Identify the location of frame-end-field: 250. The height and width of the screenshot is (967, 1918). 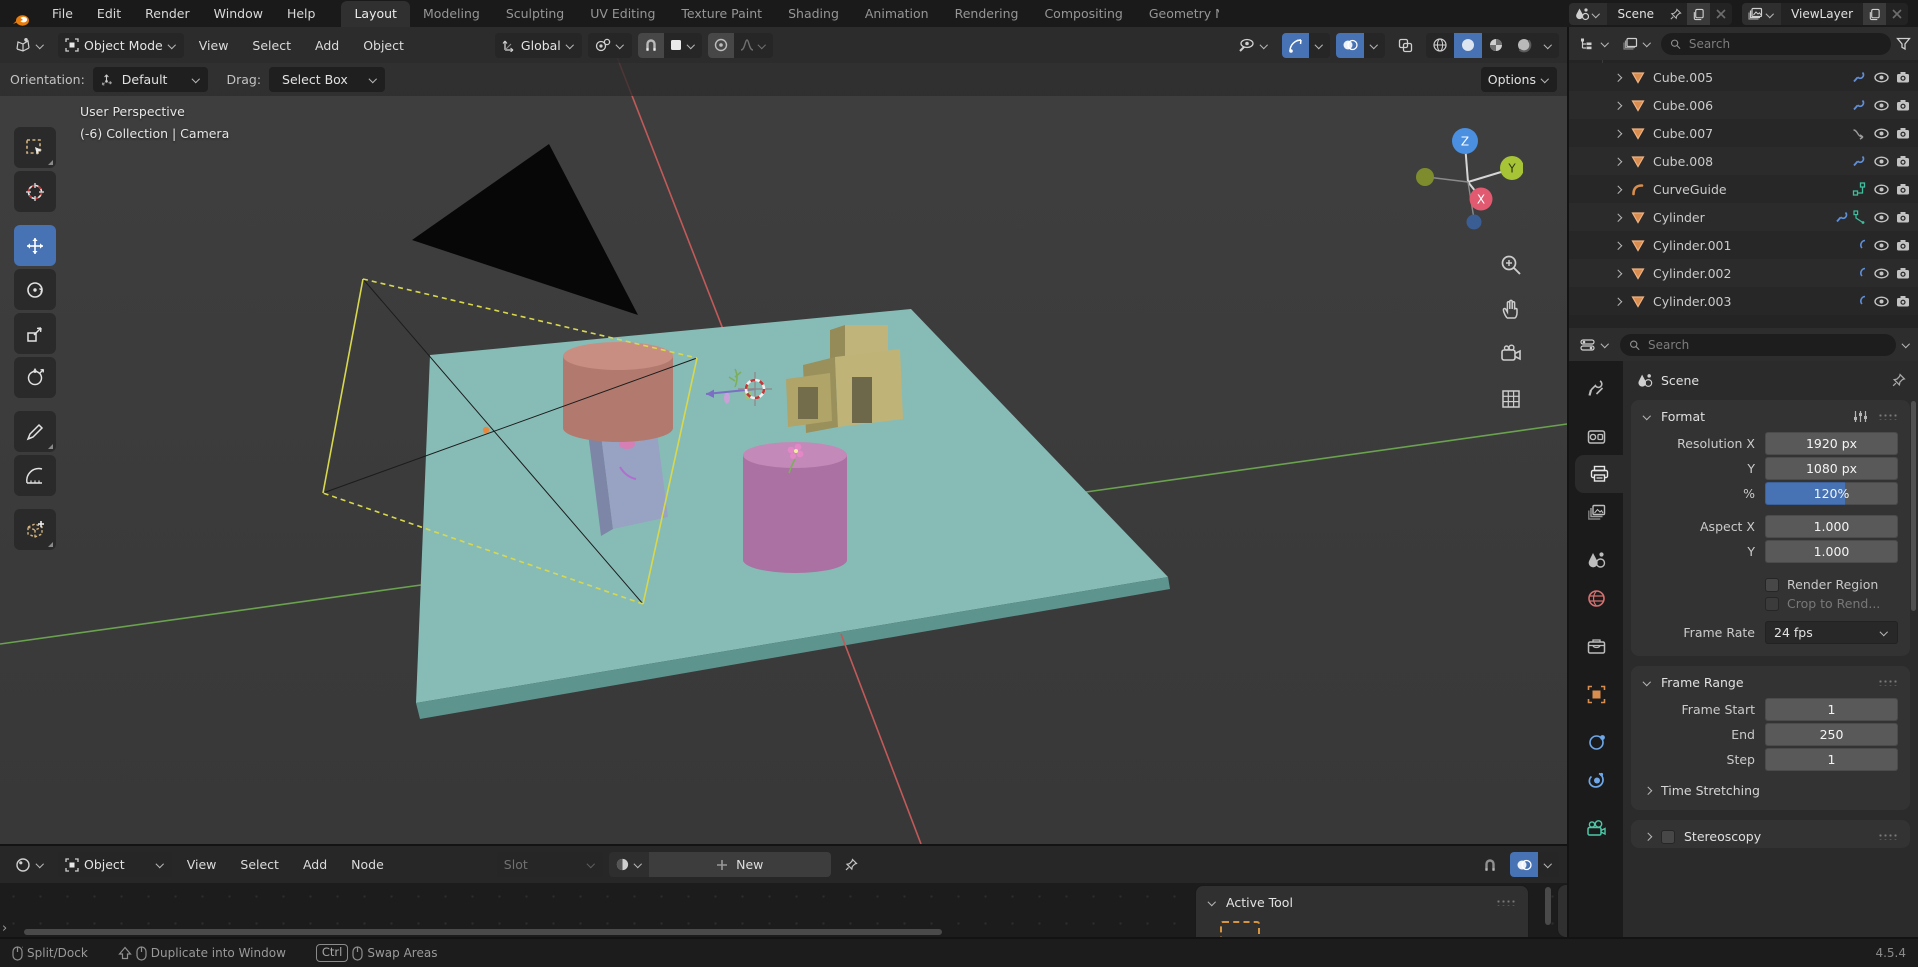
(1831, 734).